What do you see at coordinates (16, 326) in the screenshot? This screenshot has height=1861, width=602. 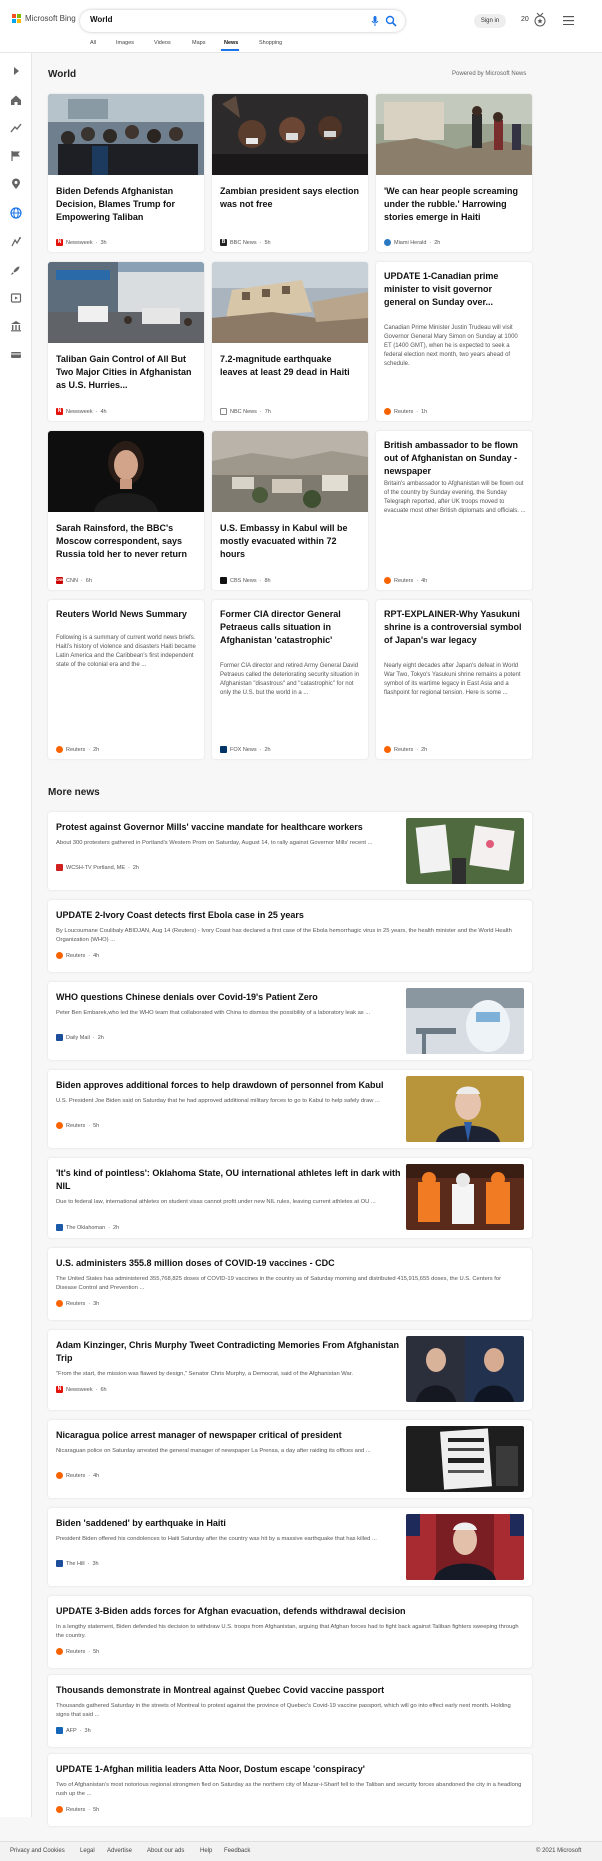 I see `politics-building-icon` at bounding box center [16, 326].